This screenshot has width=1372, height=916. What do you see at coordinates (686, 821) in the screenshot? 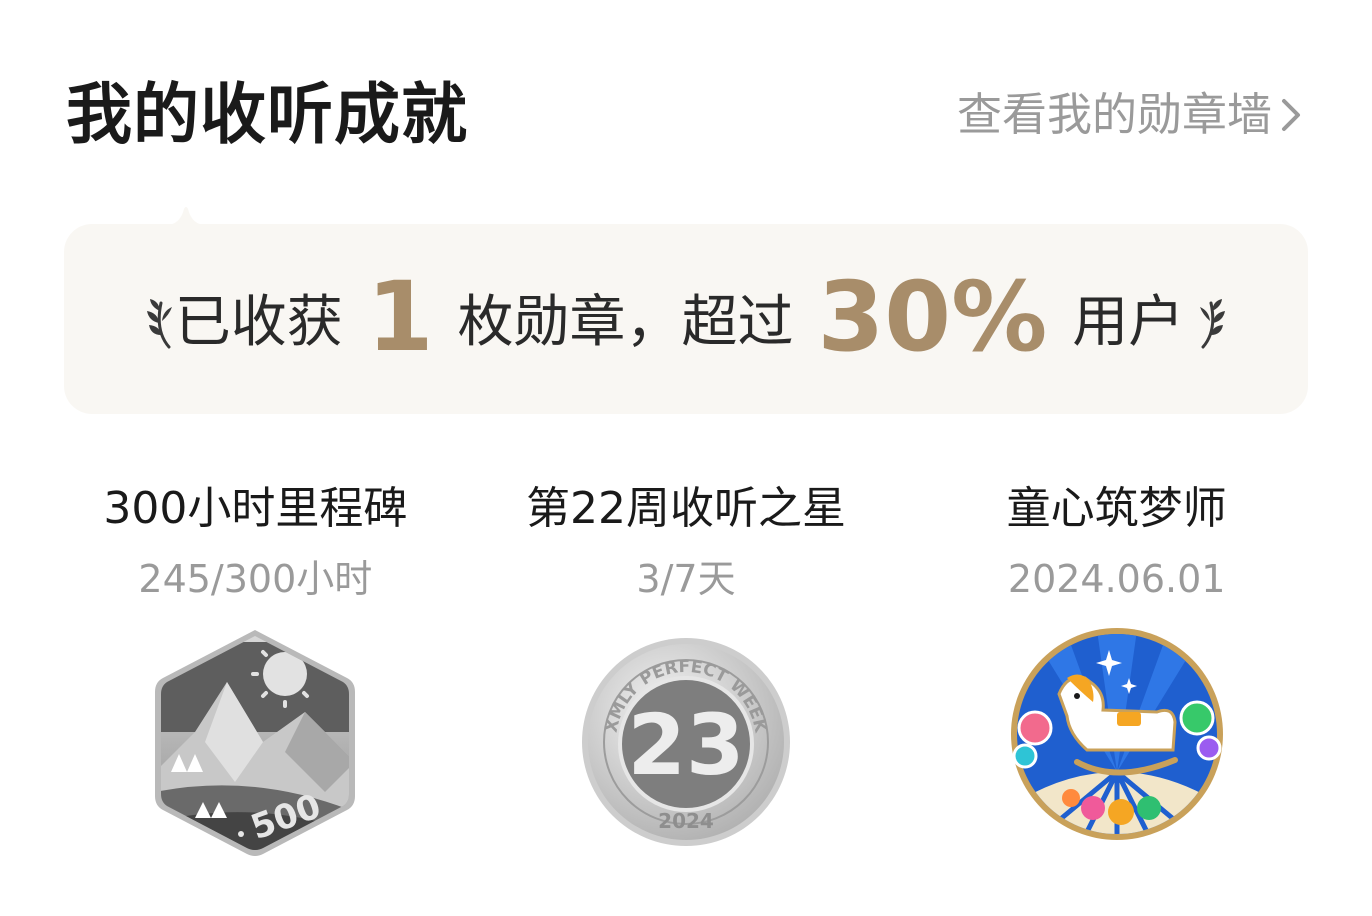
I see `coin-year-text: 2024` at bounding box center [686, 821].